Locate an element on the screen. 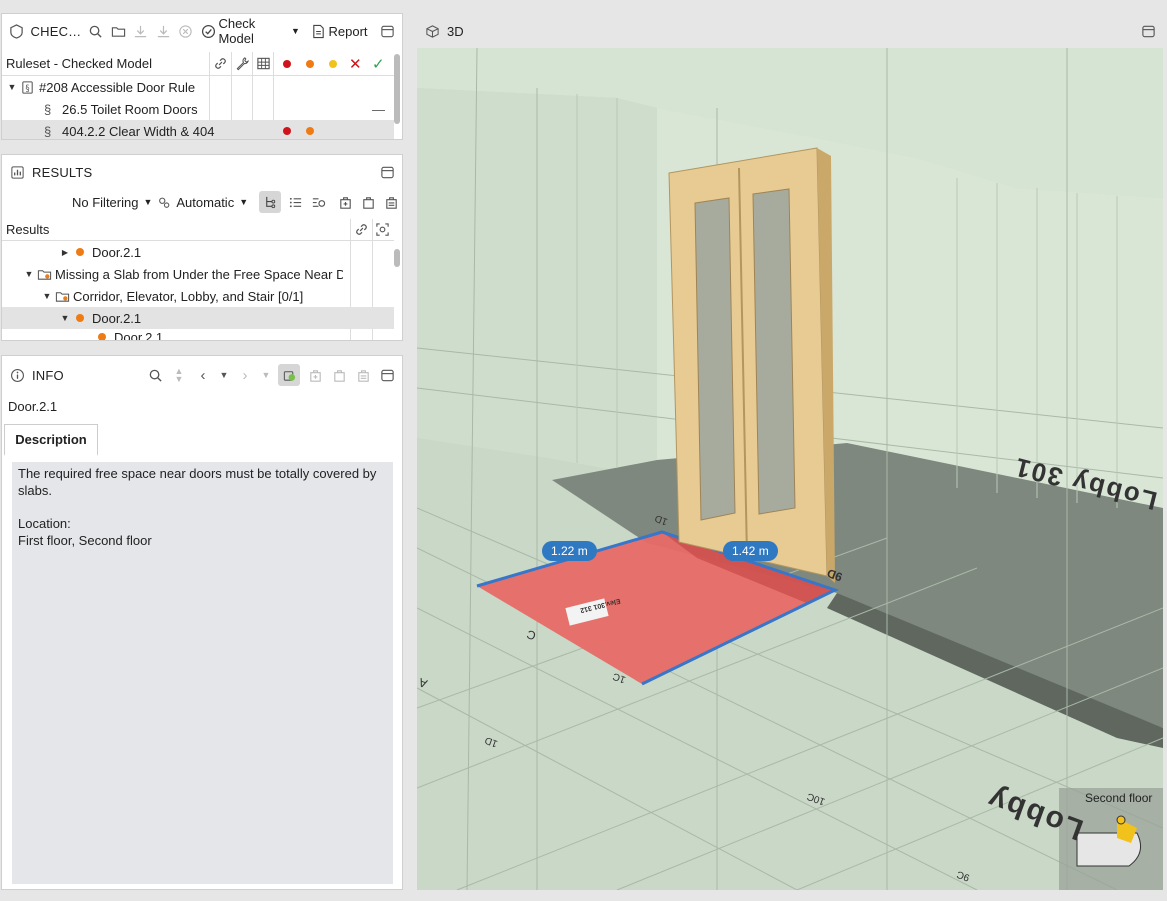  object-name: Door.2.1 is located at coordinates (33, 406).